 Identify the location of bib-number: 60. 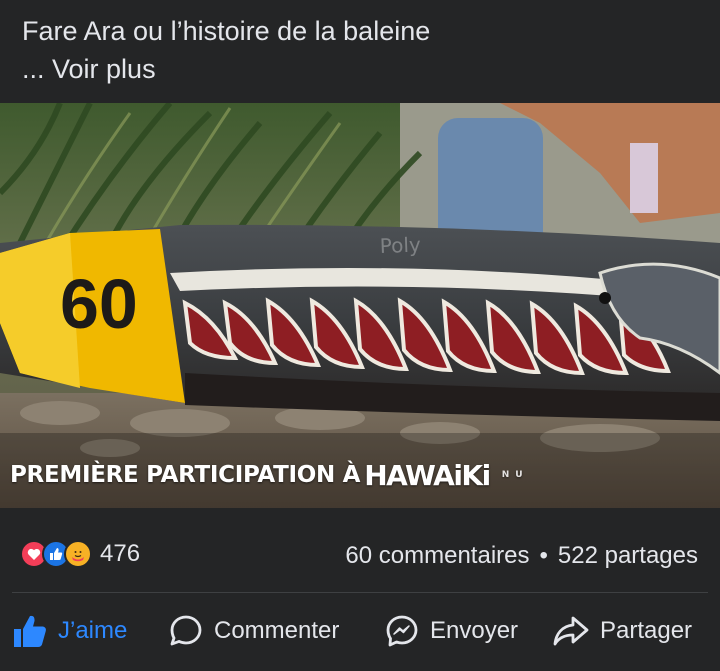
(99, 304).